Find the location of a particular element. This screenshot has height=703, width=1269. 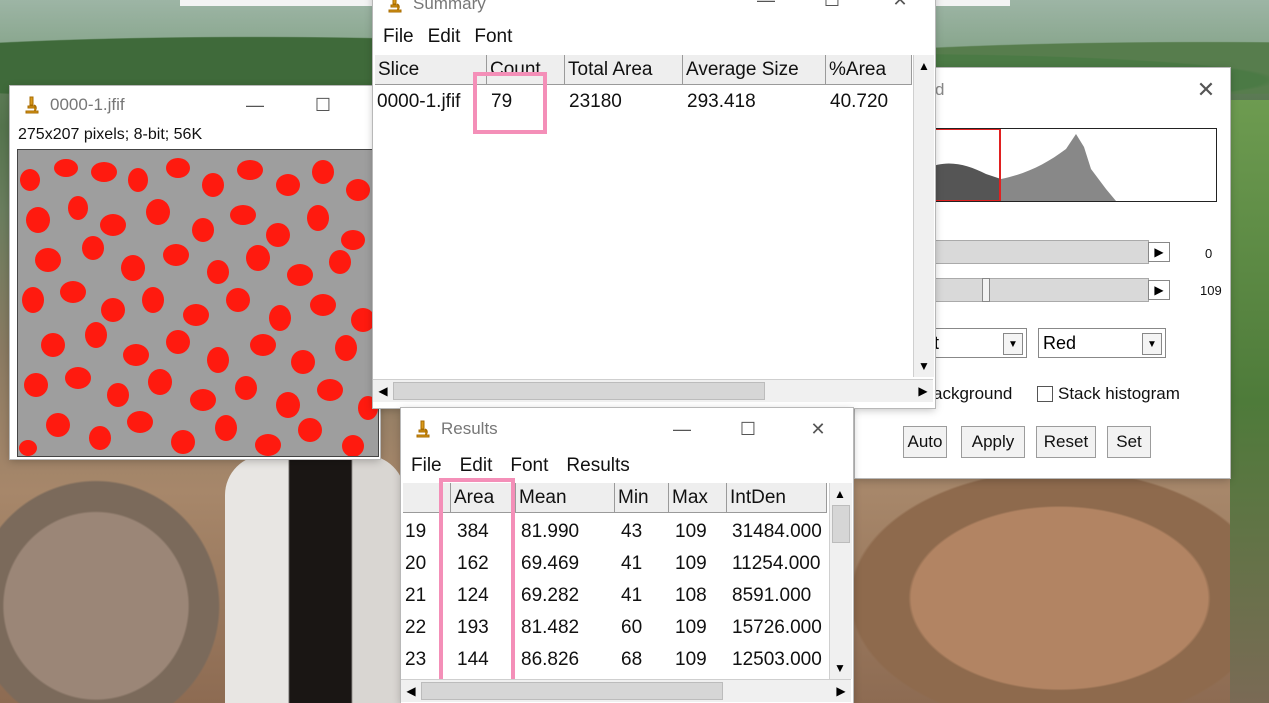

col-header-min: Min is located at coordinates (642, 498).